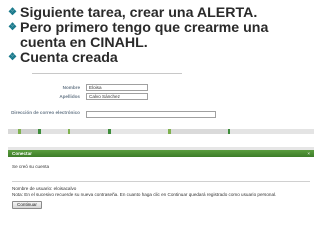 Image resolution: width=320 pixels, height=240 pixels. Describe the element at coordinates (44, 188) in the screenshot. I see `username-line: Nombre de usuario: eloisacalvo` at that location.